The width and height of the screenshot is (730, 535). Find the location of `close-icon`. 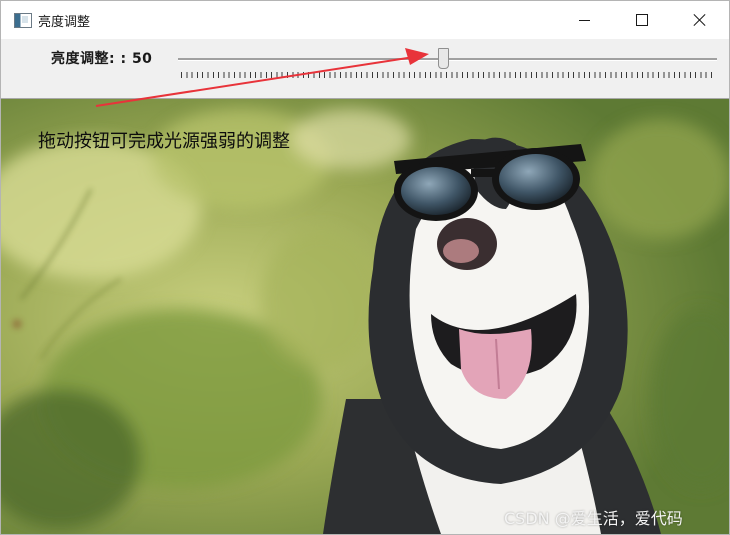

close-icon is located at coordinates (700, 20).